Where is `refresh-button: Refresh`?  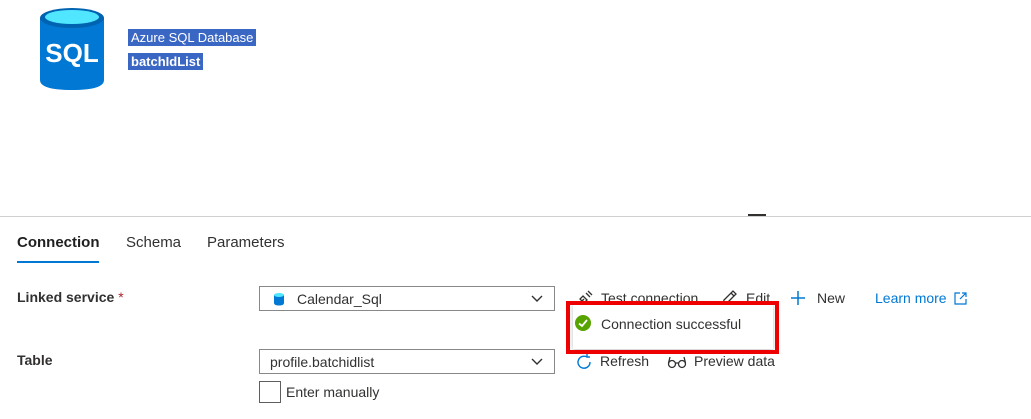 refresh-button: Refresh is located at coordinates (624, 361).